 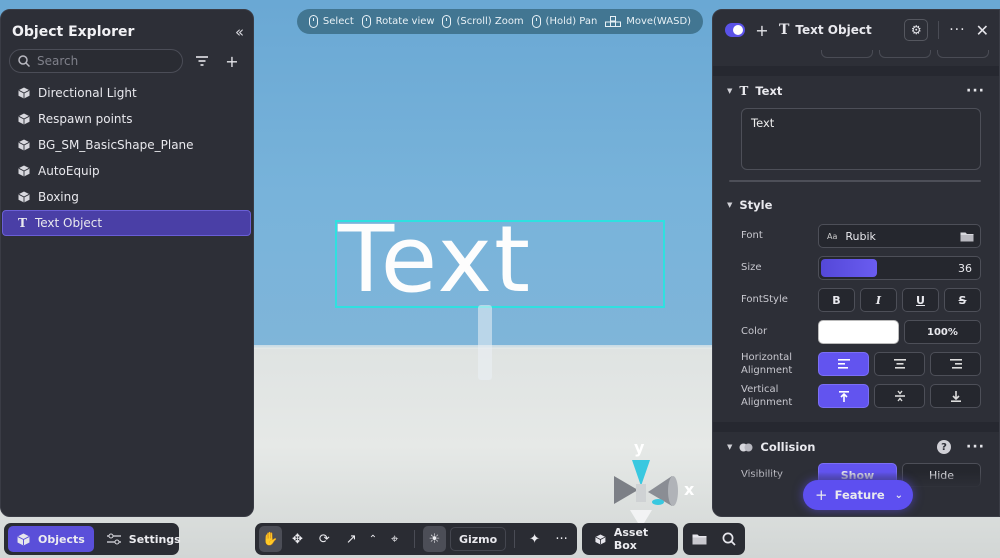 I want to click on feature-label: Feature, so click(x=859, y=495).